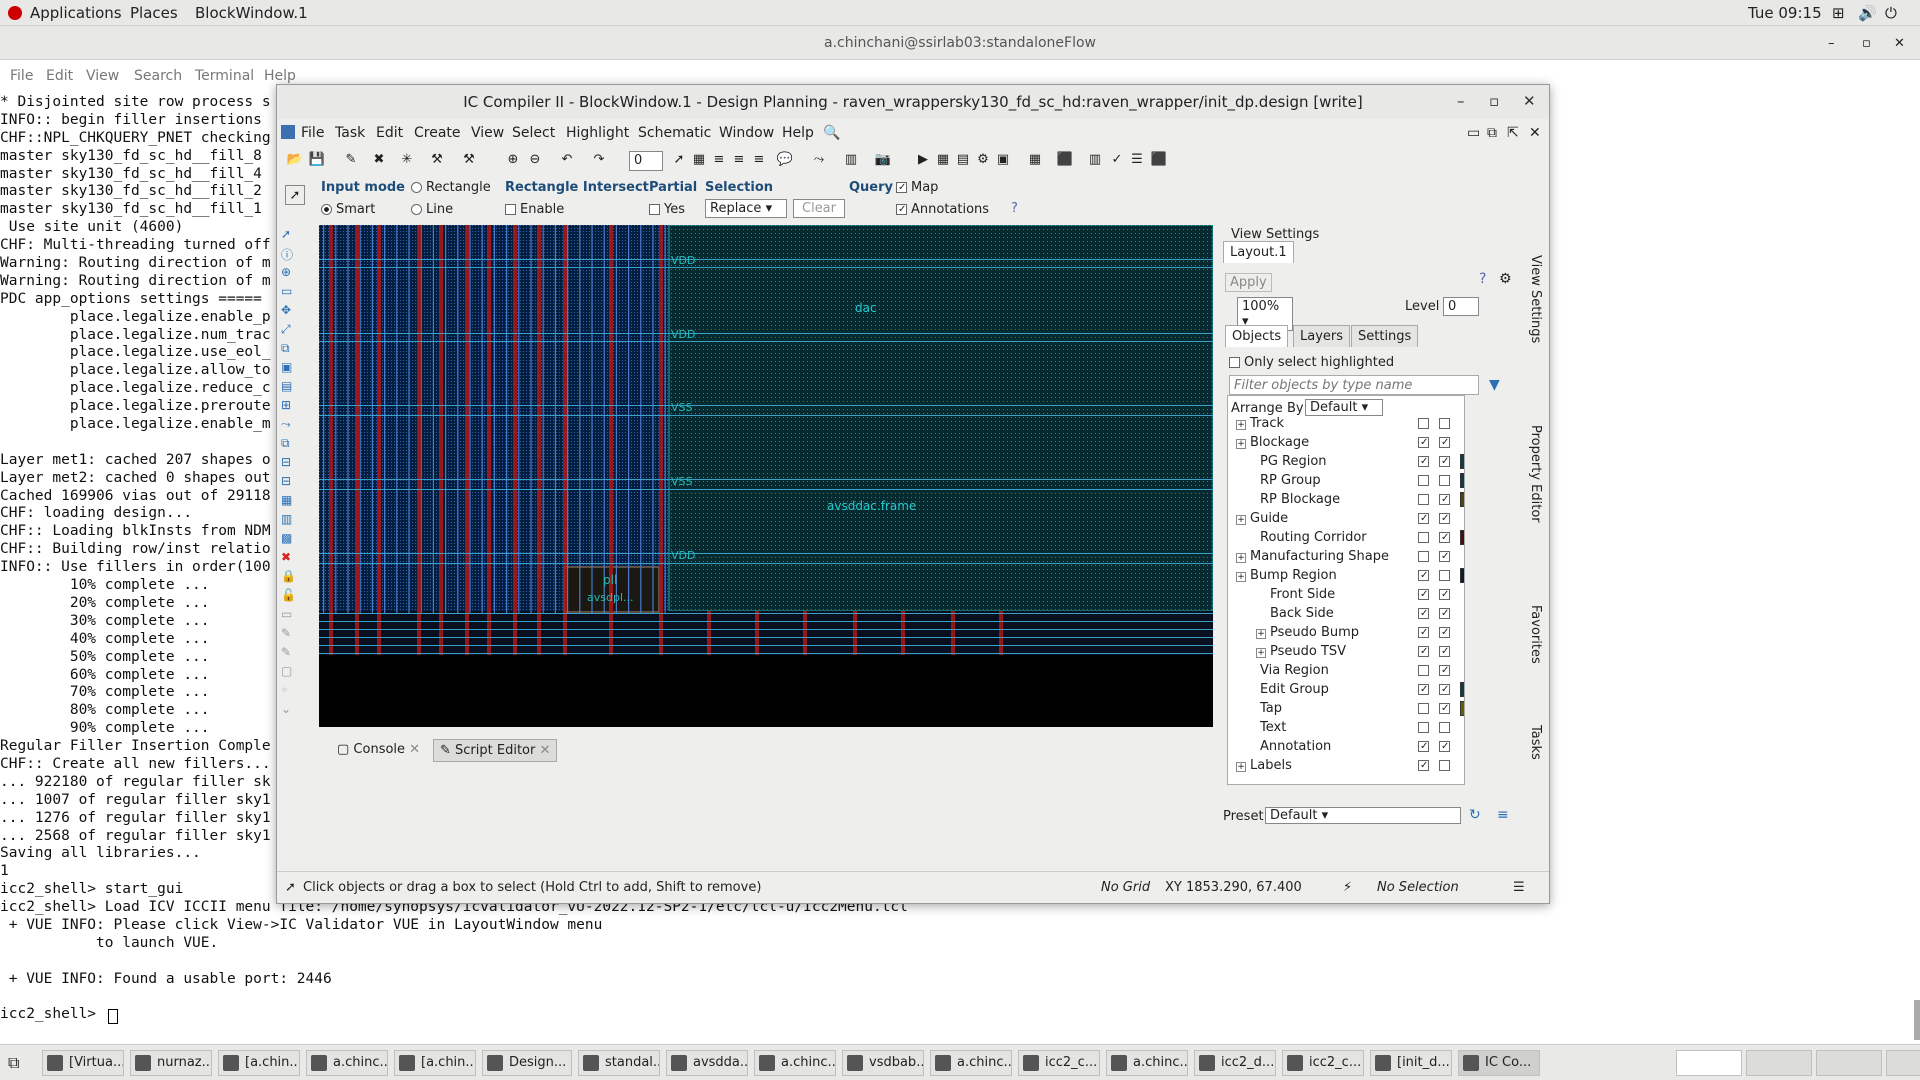 This screenshot has width=1920, height=1080. Describe the element at coordinates (290, 311) in the screenshot. I see `move-icon: ✥` at that location.